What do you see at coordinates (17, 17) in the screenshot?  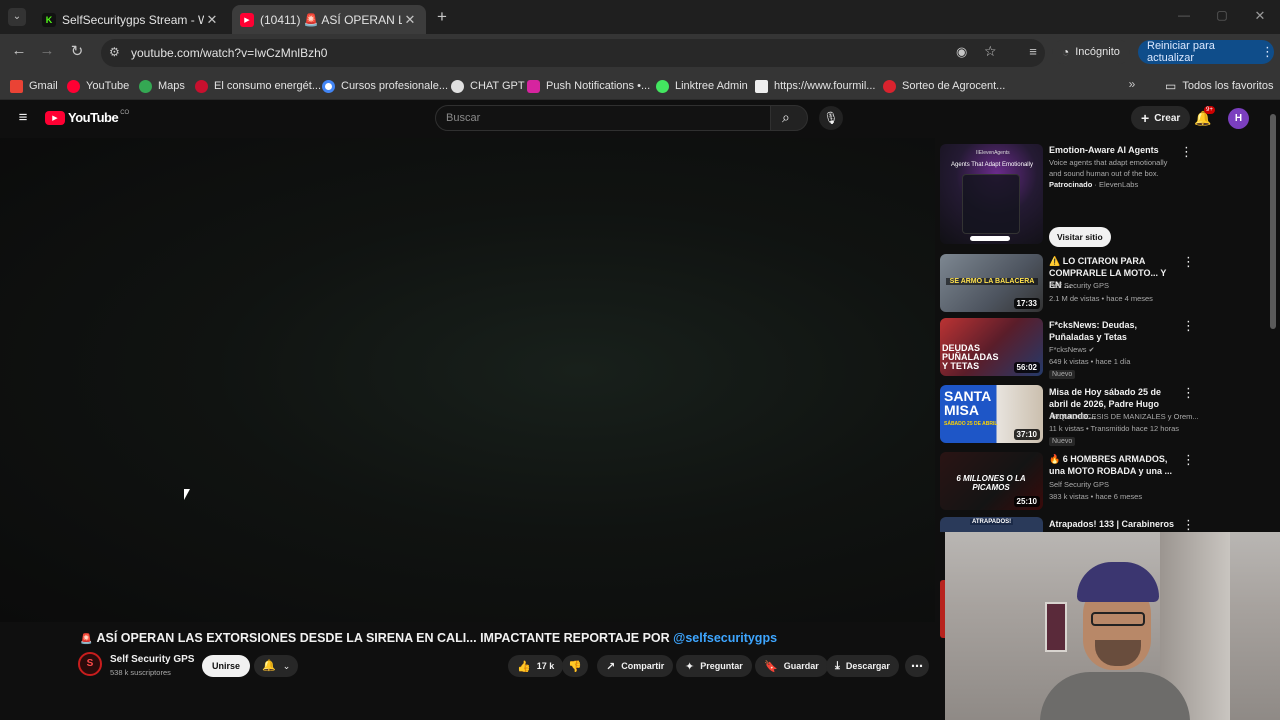 I see `tab-search-chevron-icon: ⌄` at bounding box center [17, 17].